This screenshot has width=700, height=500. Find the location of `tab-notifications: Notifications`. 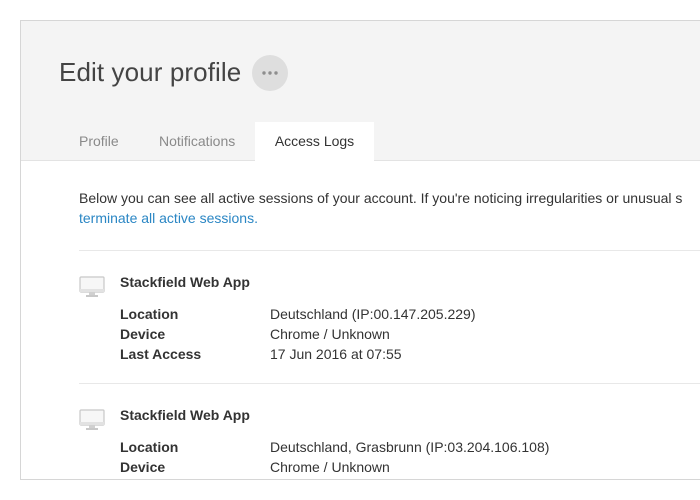

tab-notifications: Notifications is located at coordinates (197, 141).